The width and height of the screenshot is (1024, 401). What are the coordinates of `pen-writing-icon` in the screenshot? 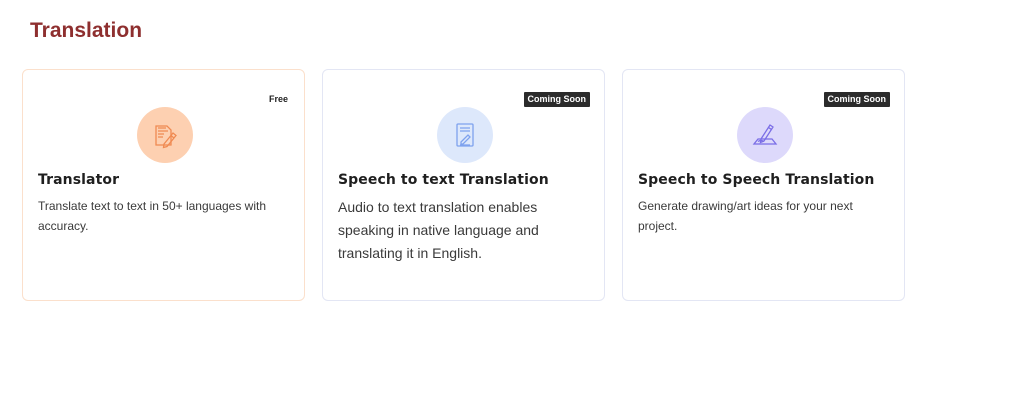 It's located at (765, 134).